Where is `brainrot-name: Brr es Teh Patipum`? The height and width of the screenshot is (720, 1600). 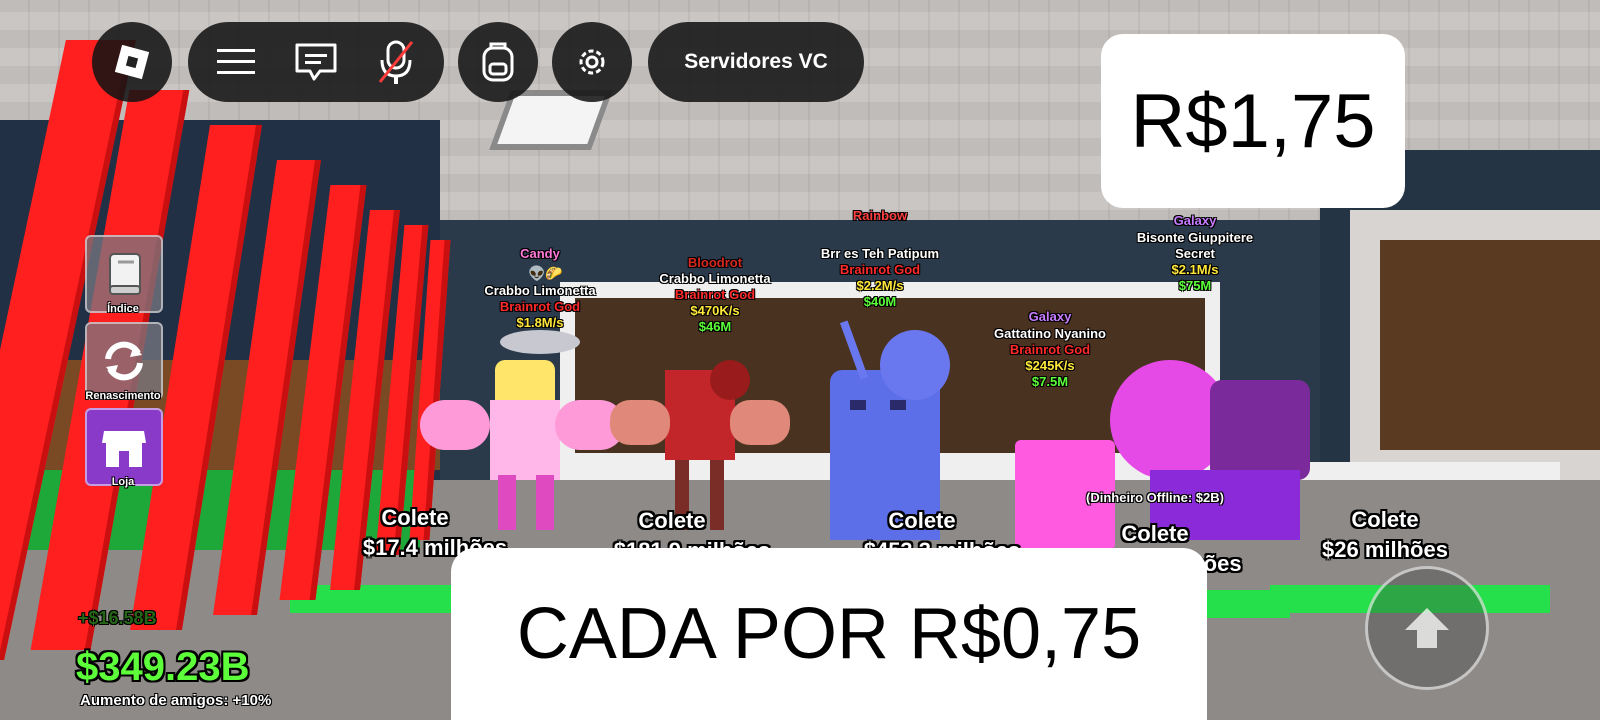
brainrot-name: Brr es Teh Patipum is located at coordinates (880, 253).